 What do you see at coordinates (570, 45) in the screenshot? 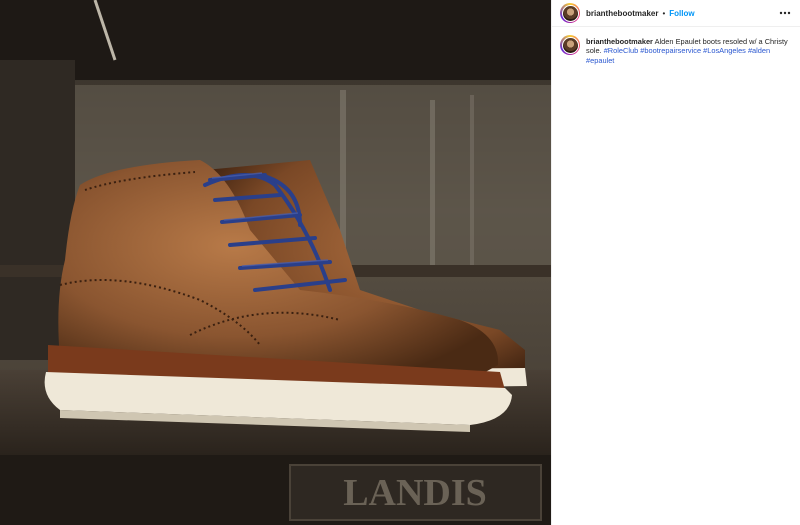
I see `caption-avatar` at bounding box center [570, 45].